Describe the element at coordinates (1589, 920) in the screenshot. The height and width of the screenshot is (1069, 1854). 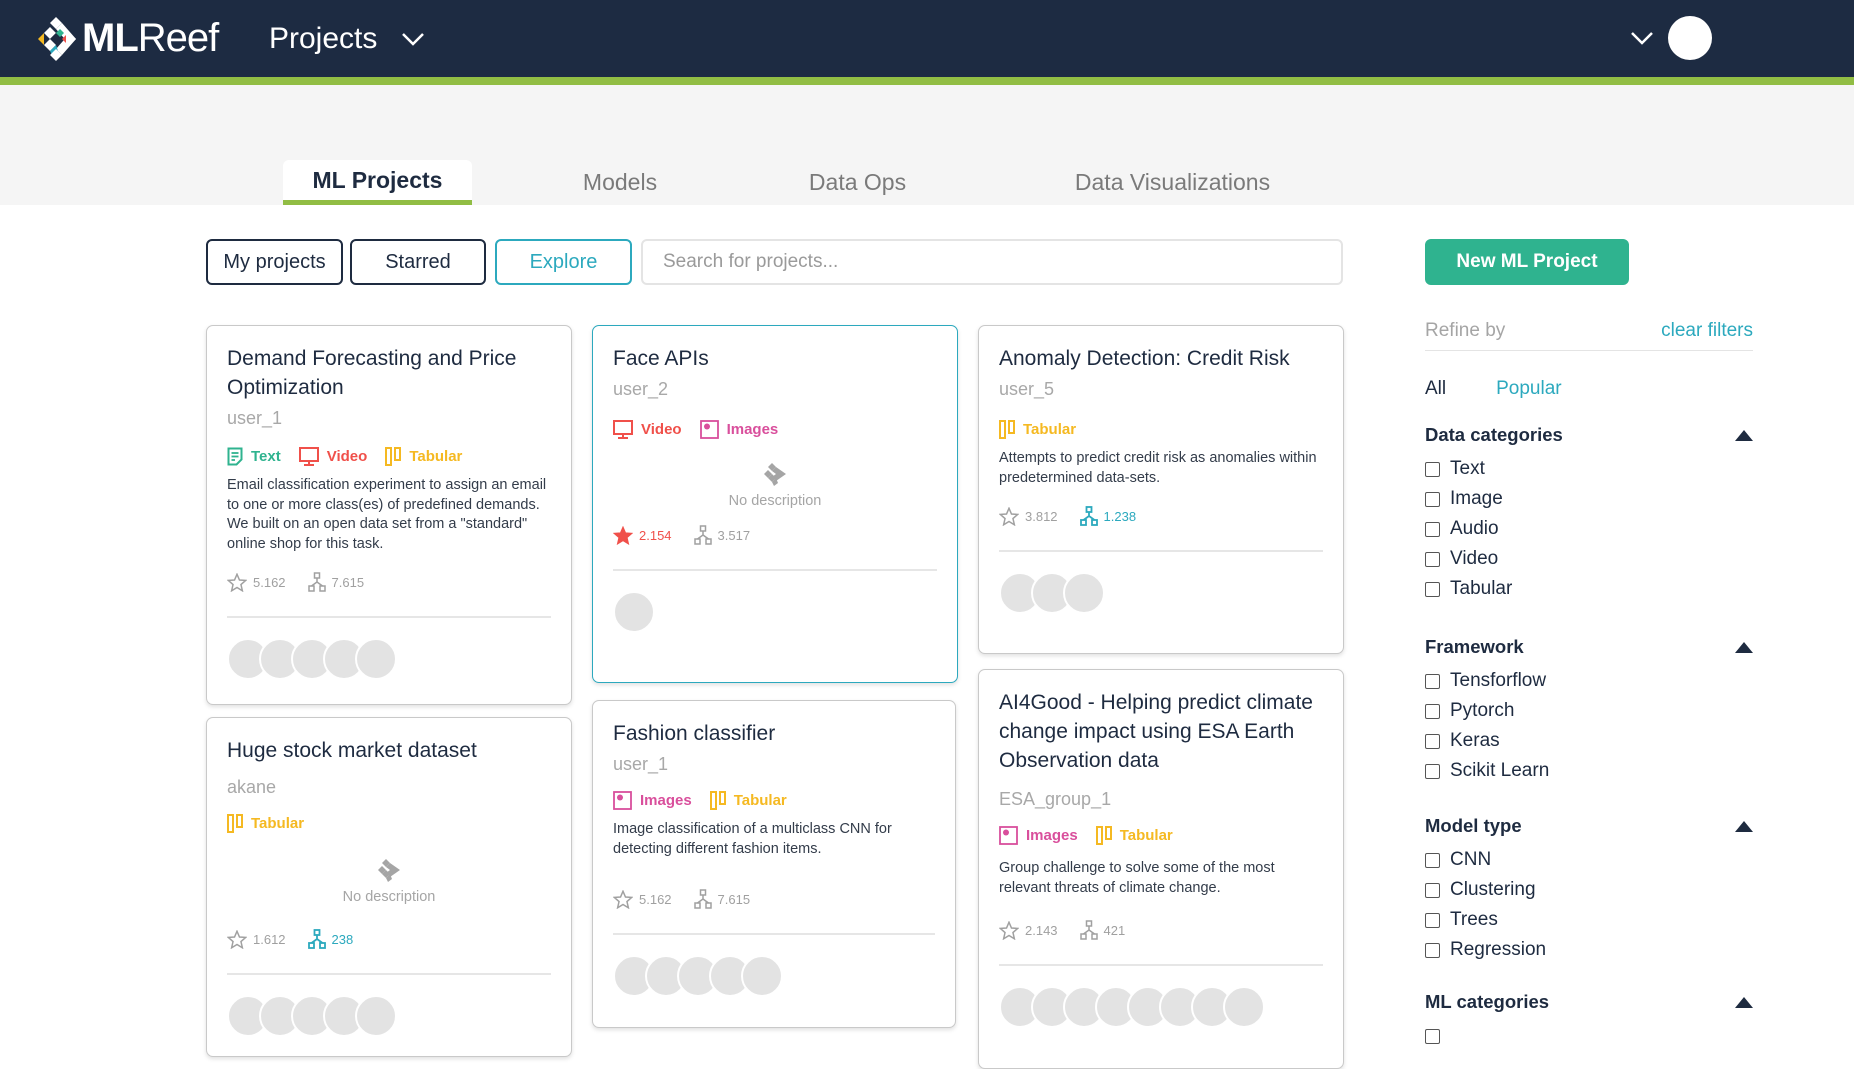
I see `filter-option: Trees` at that location.